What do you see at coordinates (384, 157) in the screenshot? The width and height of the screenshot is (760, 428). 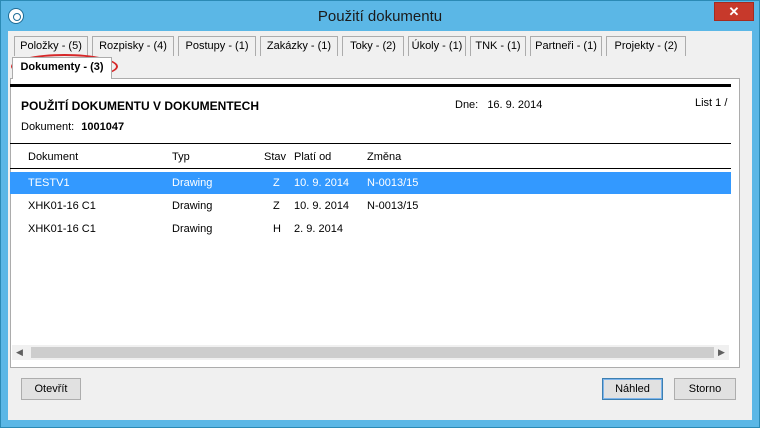 I see `column-header-zmena: Změna` at bounding box center [384, 157].